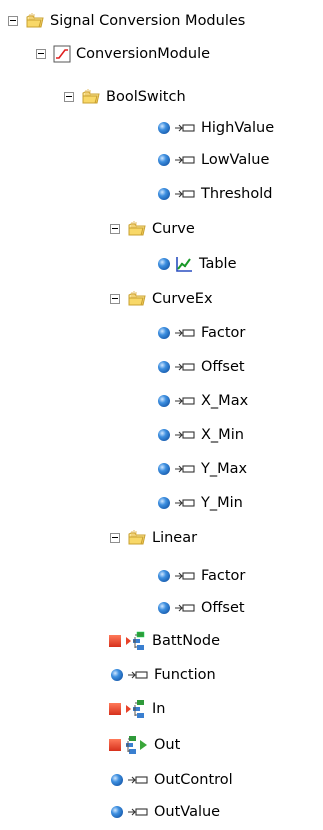 This screenshot has width=323, height=830. What do you see at coordinates (136, 745) in the screenshot?
I see `output-node-icon` at bounding box center [136, 745].